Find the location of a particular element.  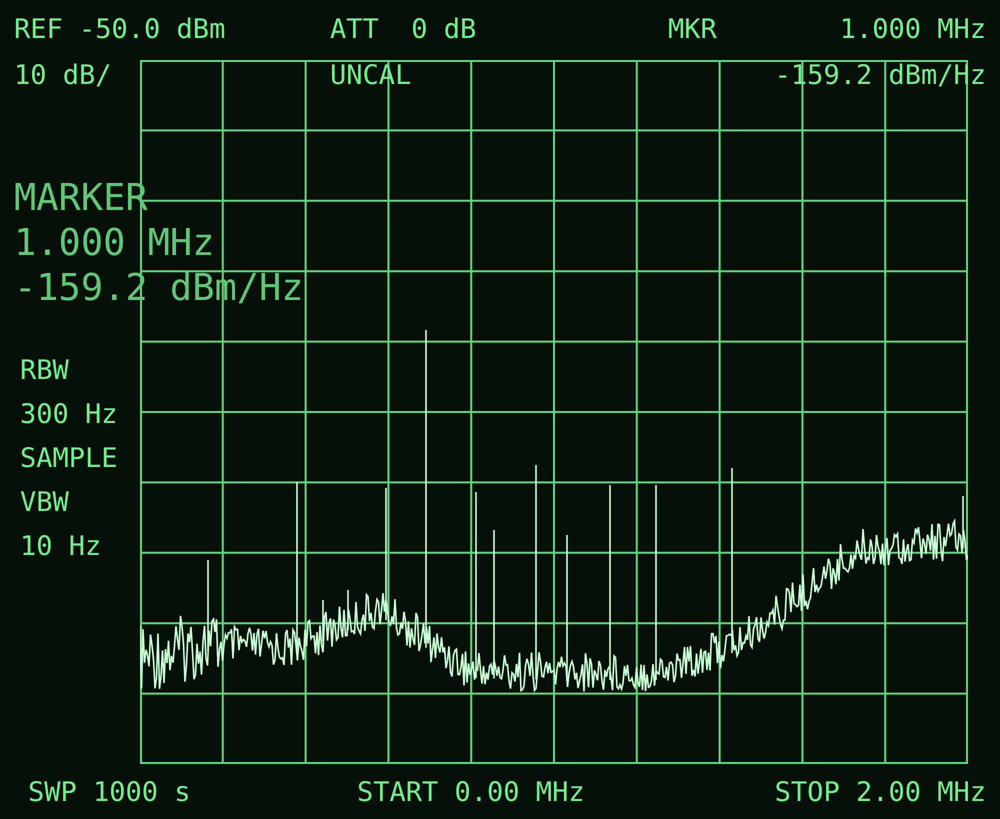

sweep-time: SWP 1000 s is located at coordinates (110, 793).